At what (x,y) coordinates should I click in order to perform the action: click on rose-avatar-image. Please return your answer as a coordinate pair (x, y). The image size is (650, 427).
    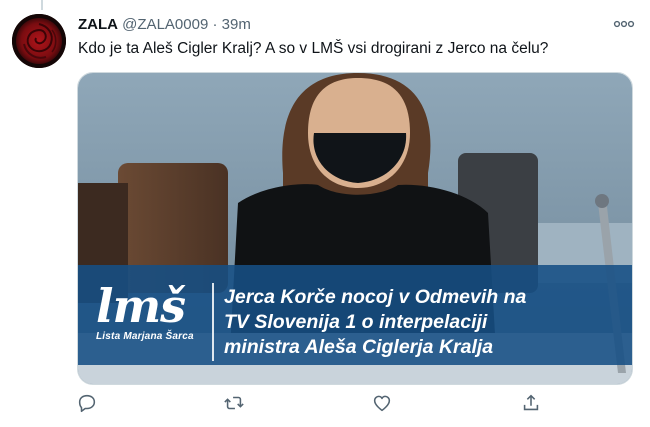
    Looking at the image, I should click on (39, 41).